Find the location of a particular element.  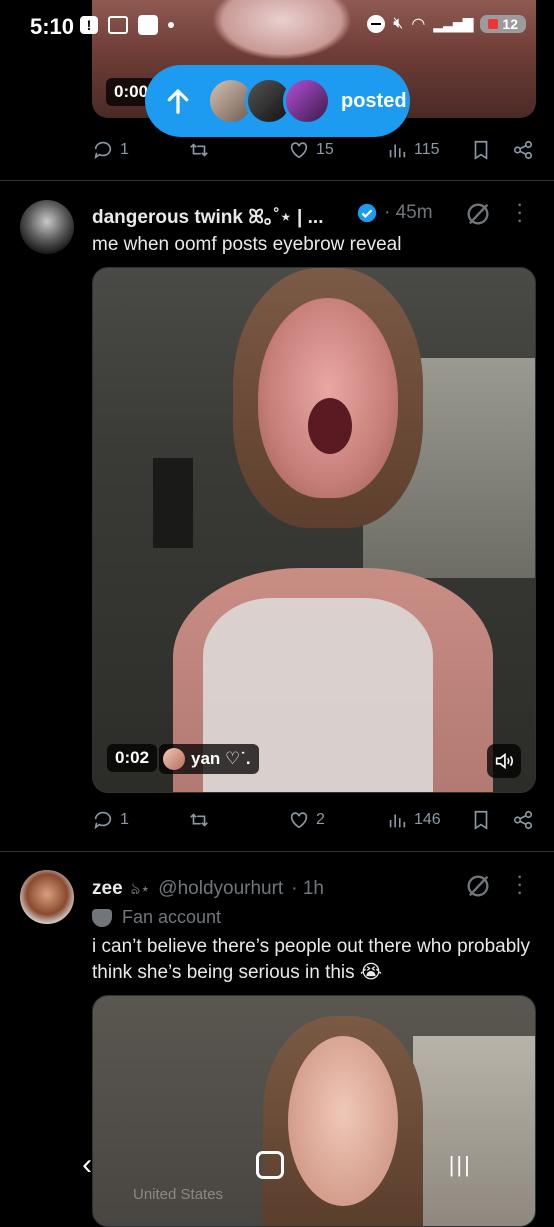

views-button: 146 is located at coordinates (413, 820).